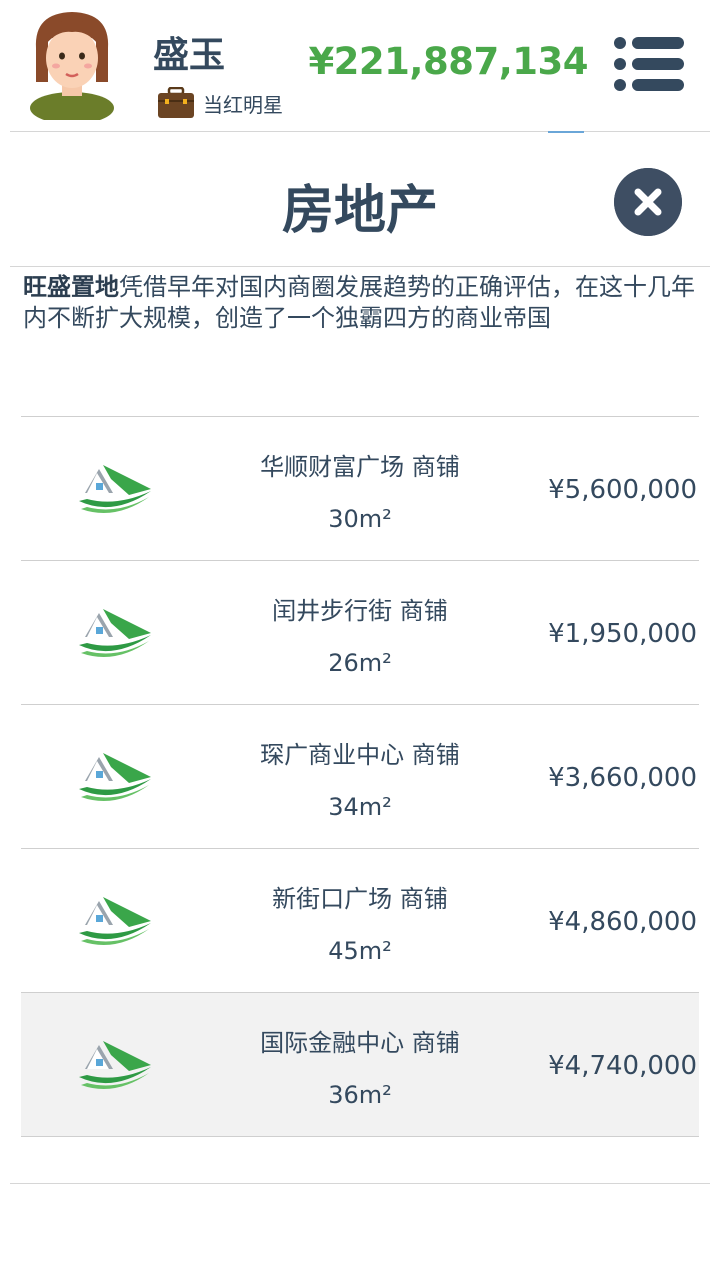 The image size is (720, 1280). Describe the element at coordinates (360, 1065) in the screenshot. I see `property-row: 国际金融中心 商铺 36m² ¥4,740,000` at that location.